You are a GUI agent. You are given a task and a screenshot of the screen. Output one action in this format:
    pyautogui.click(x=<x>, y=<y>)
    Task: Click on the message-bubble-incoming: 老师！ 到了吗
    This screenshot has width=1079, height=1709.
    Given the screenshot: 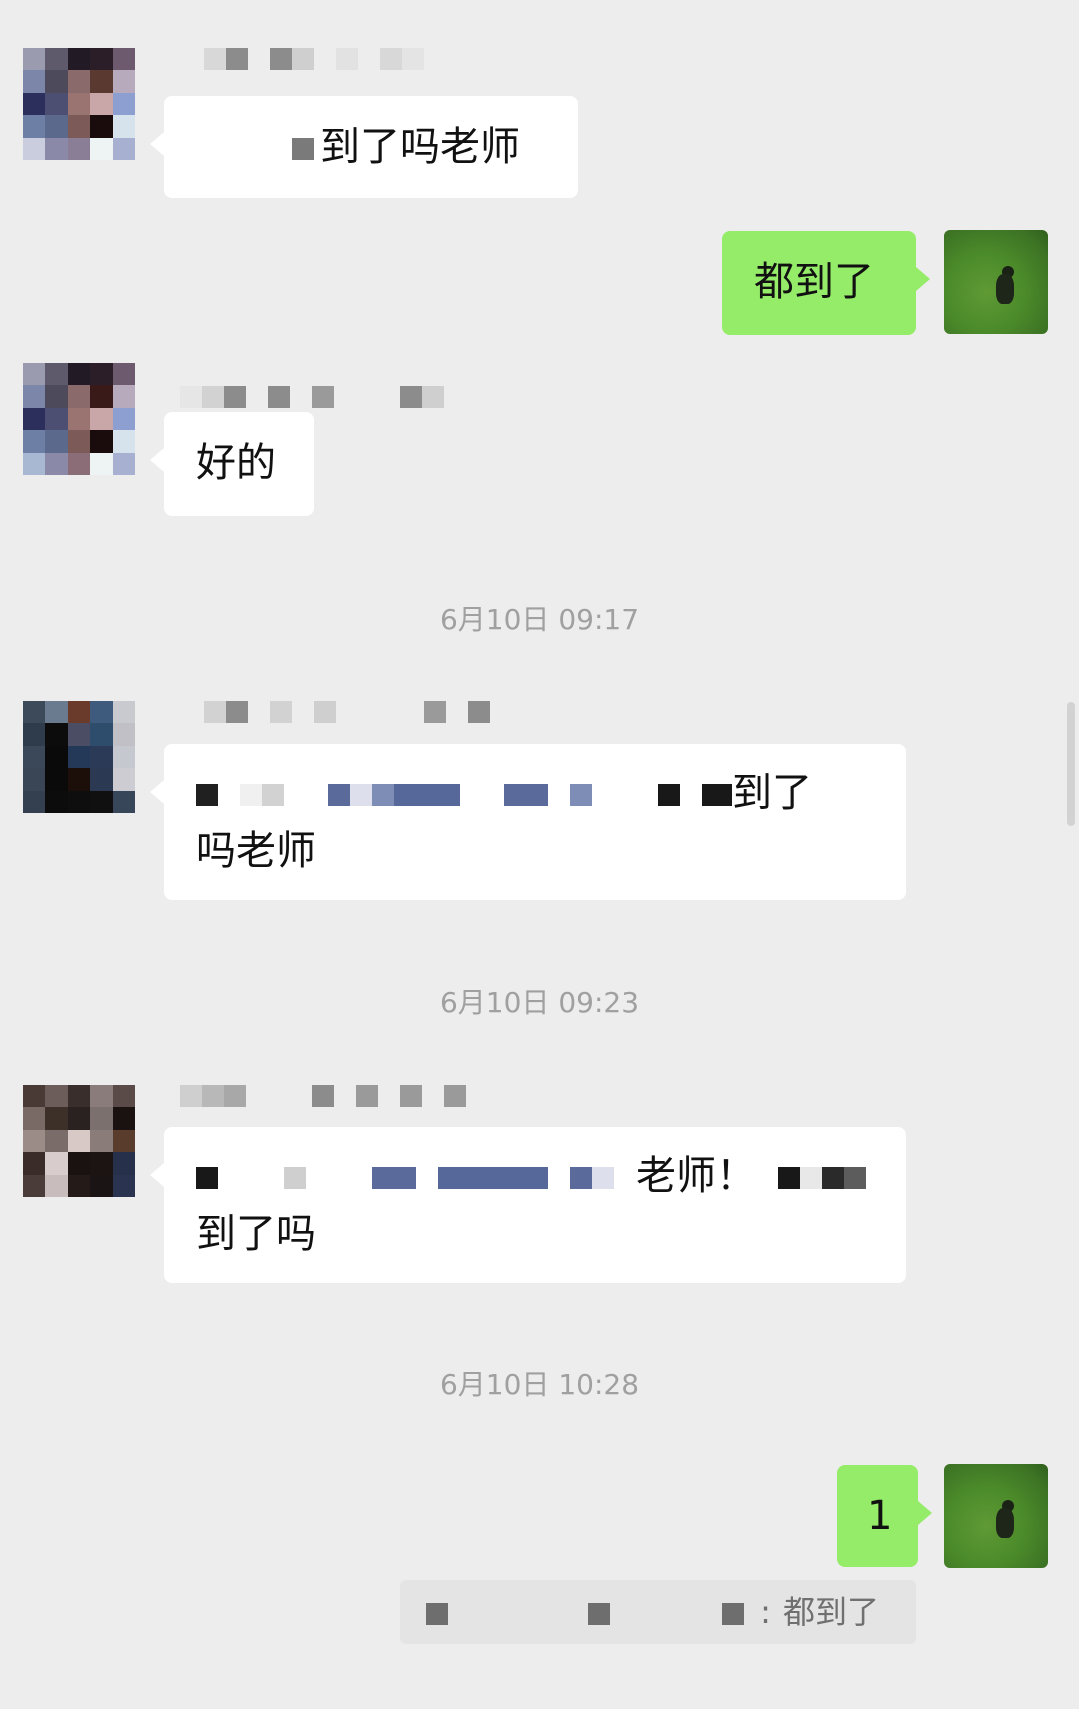 What is the action you would take?
    pyautogui.click(x=528, y=1205)
    